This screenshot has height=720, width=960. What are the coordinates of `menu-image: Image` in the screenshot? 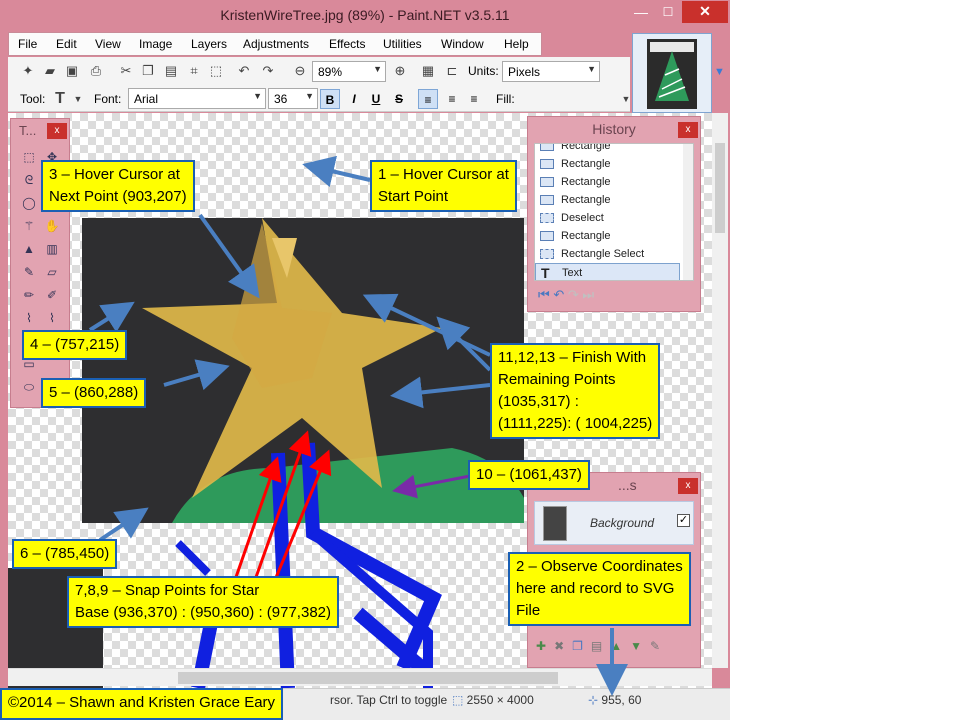 It's located at (155, 44).